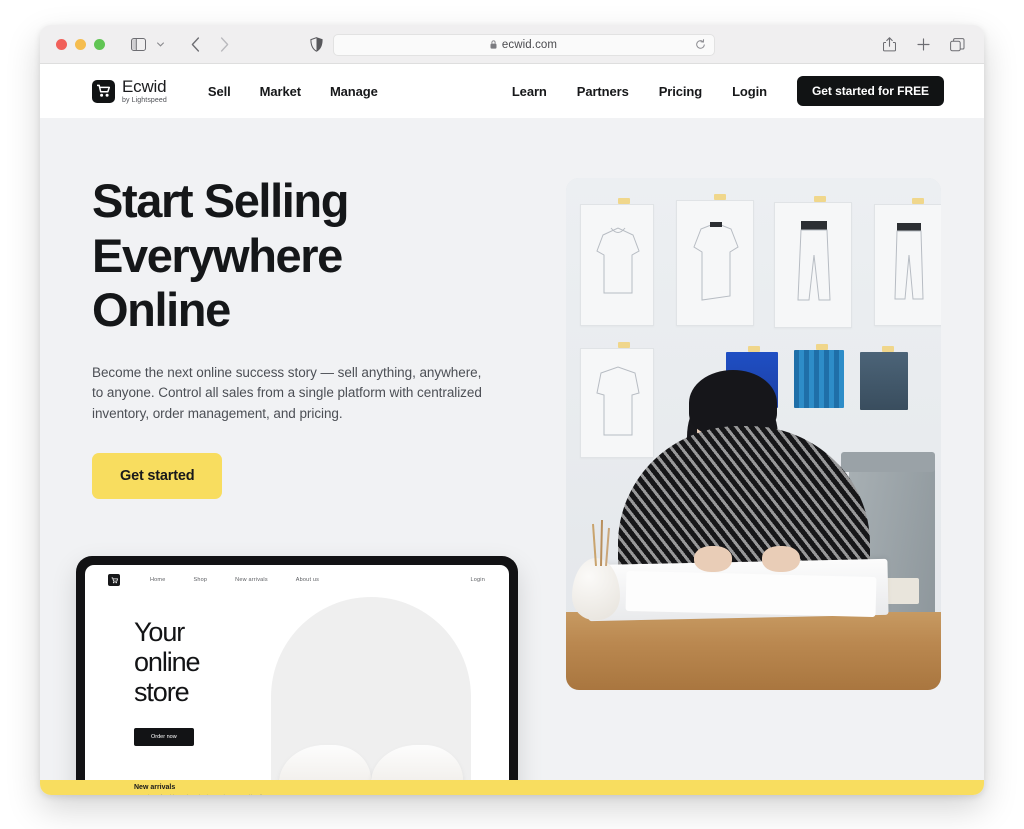 The height and width of the screenshot is (829, 1024). Describe the element at coordinates (601, 543) in the screenshot. I see `pencil-holder-sticks` at that location.